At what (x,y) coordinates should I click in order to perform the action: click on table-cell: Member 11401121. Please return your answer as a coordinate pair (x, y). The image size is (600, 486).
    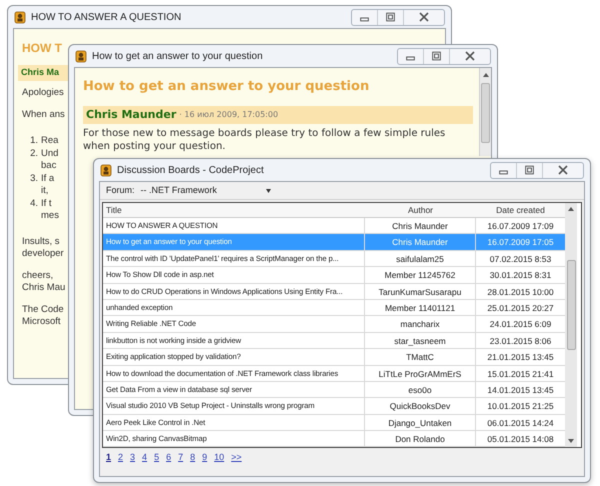
    Looking at the image, I should click on (420, 308).